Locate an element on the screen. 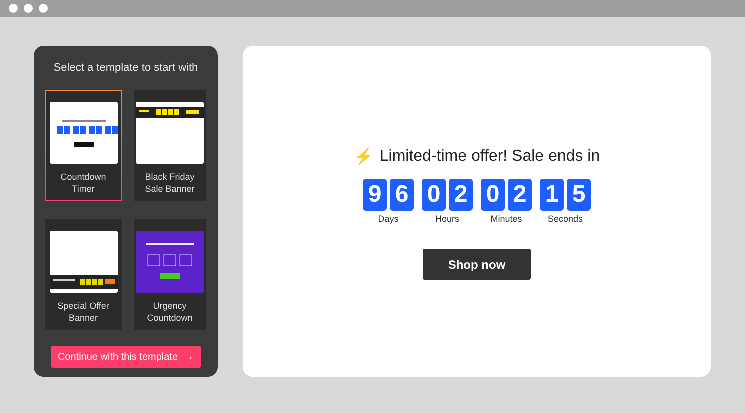  template-label: Special Offer Banner is located at coordinates (83, 312).